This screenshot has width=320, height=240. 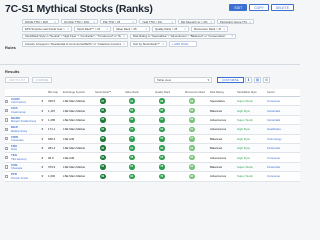 I want to click on column-header: Exchange Symbol, so click(x=74, y=92).